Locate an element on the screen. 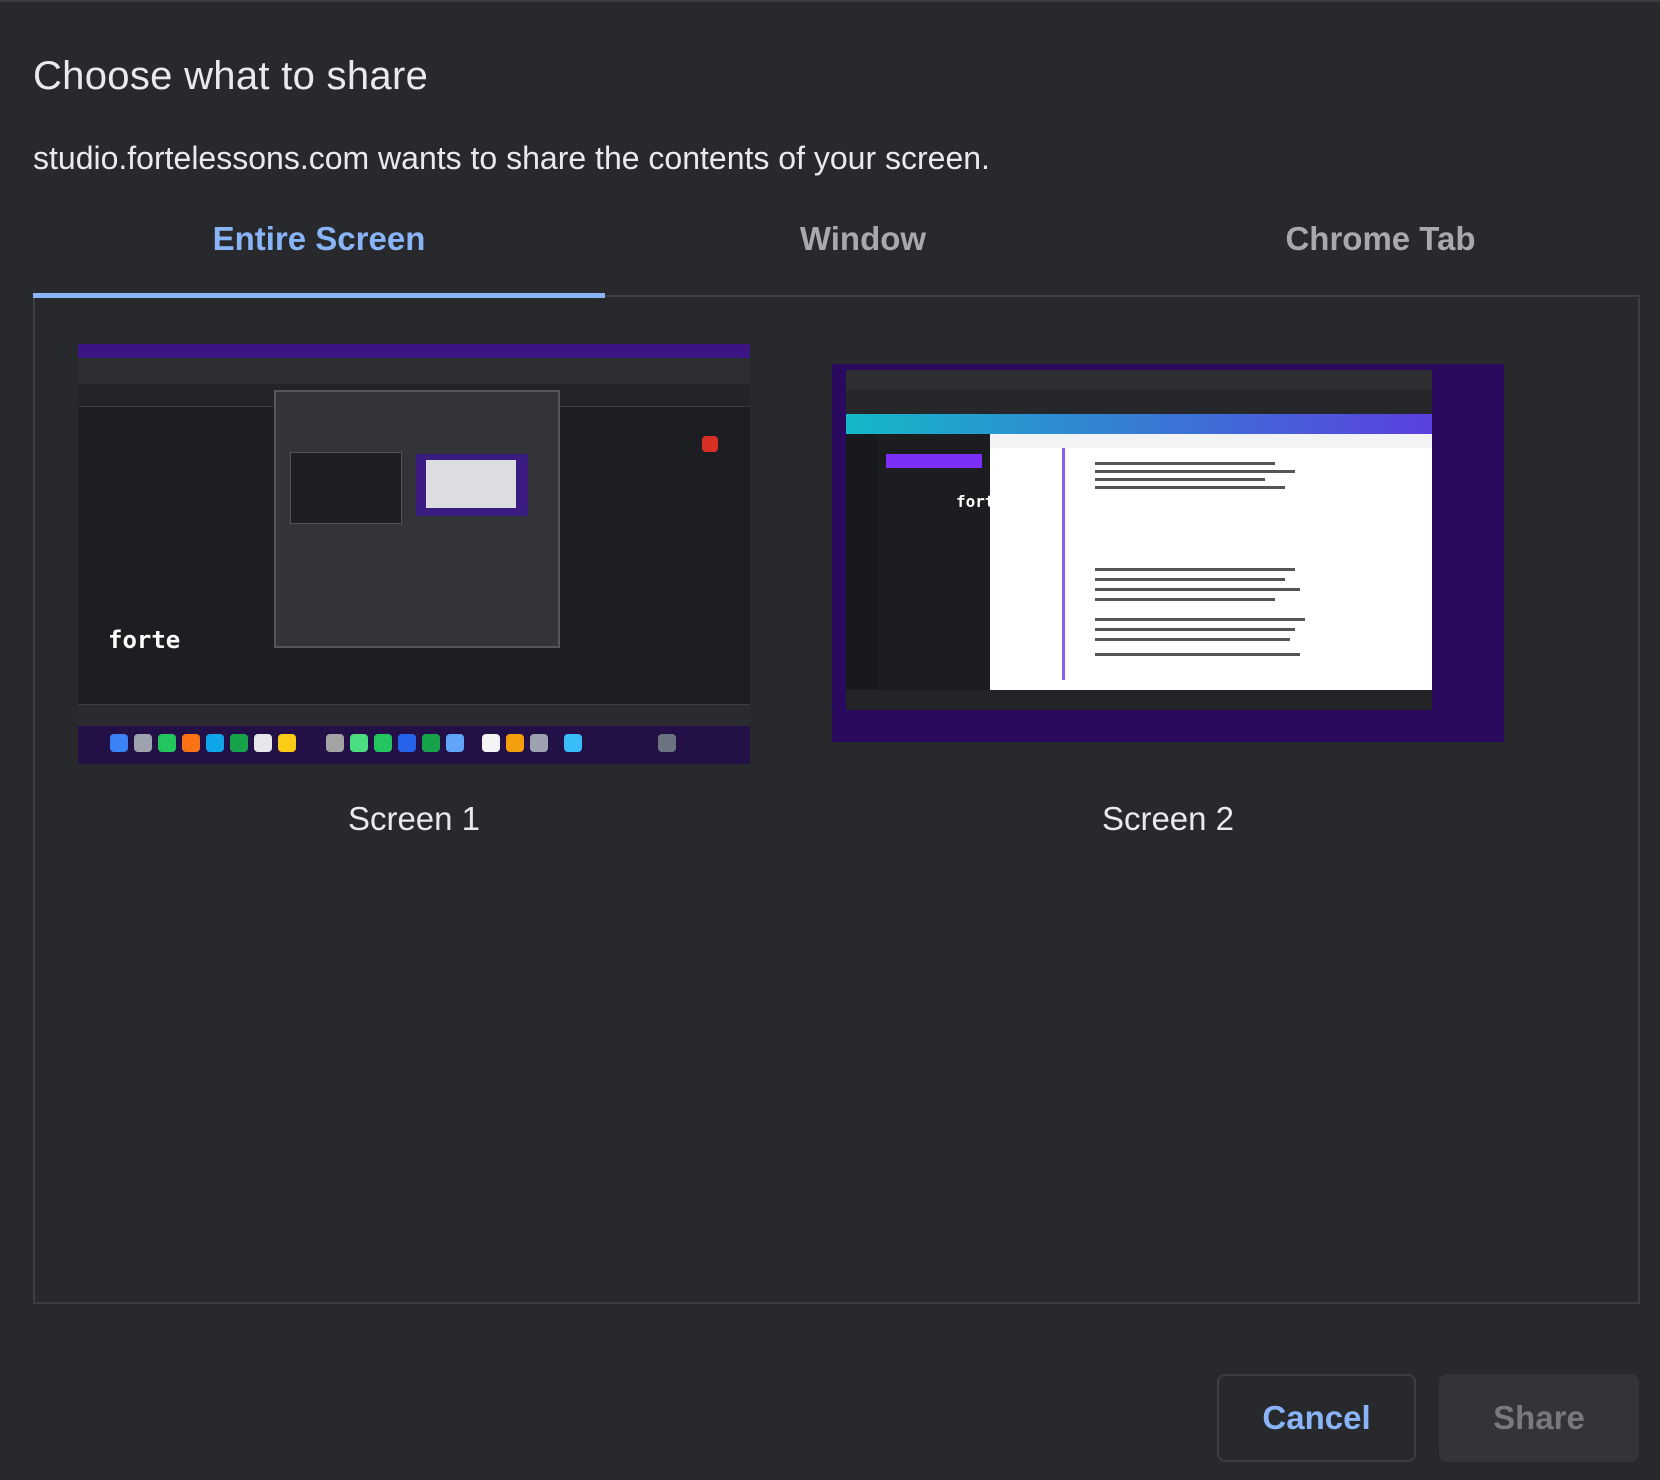 This screenshot has width=1660, height=1480. screen-1-thumbnail: forte is located at coordinates (414, 554).